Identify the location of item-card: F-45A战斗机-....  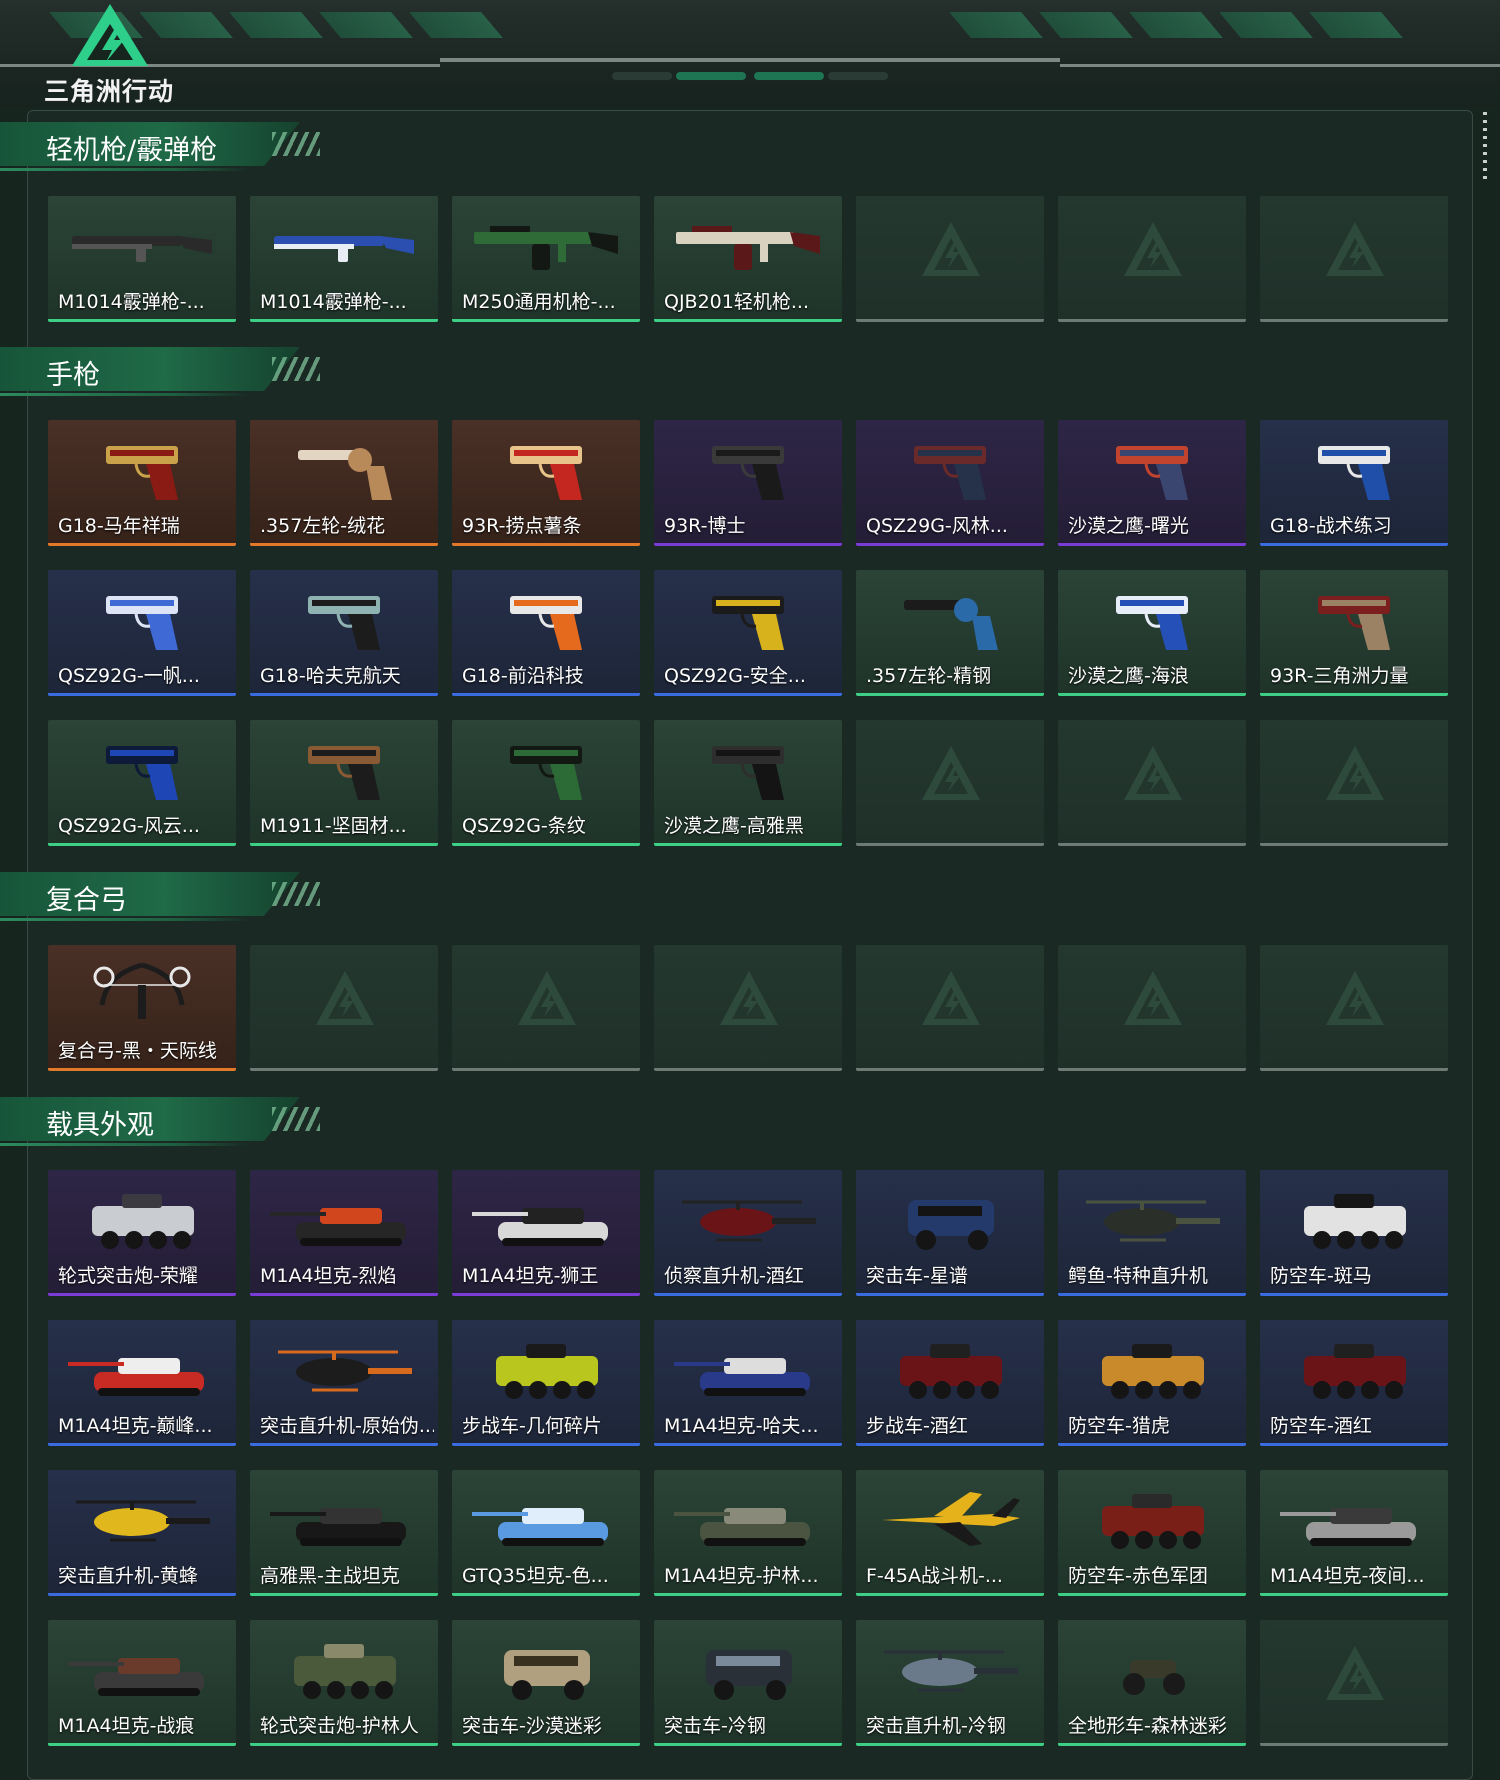
(950, 1533).